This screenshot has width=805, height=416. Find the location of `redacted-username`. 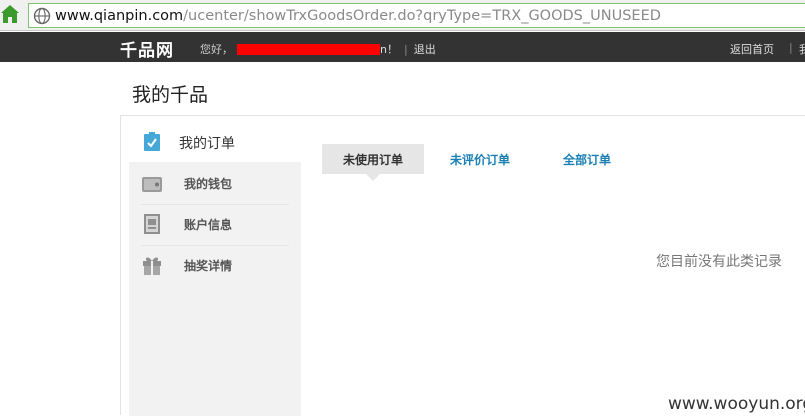

redacted-username is located at coordinates (308, 49).